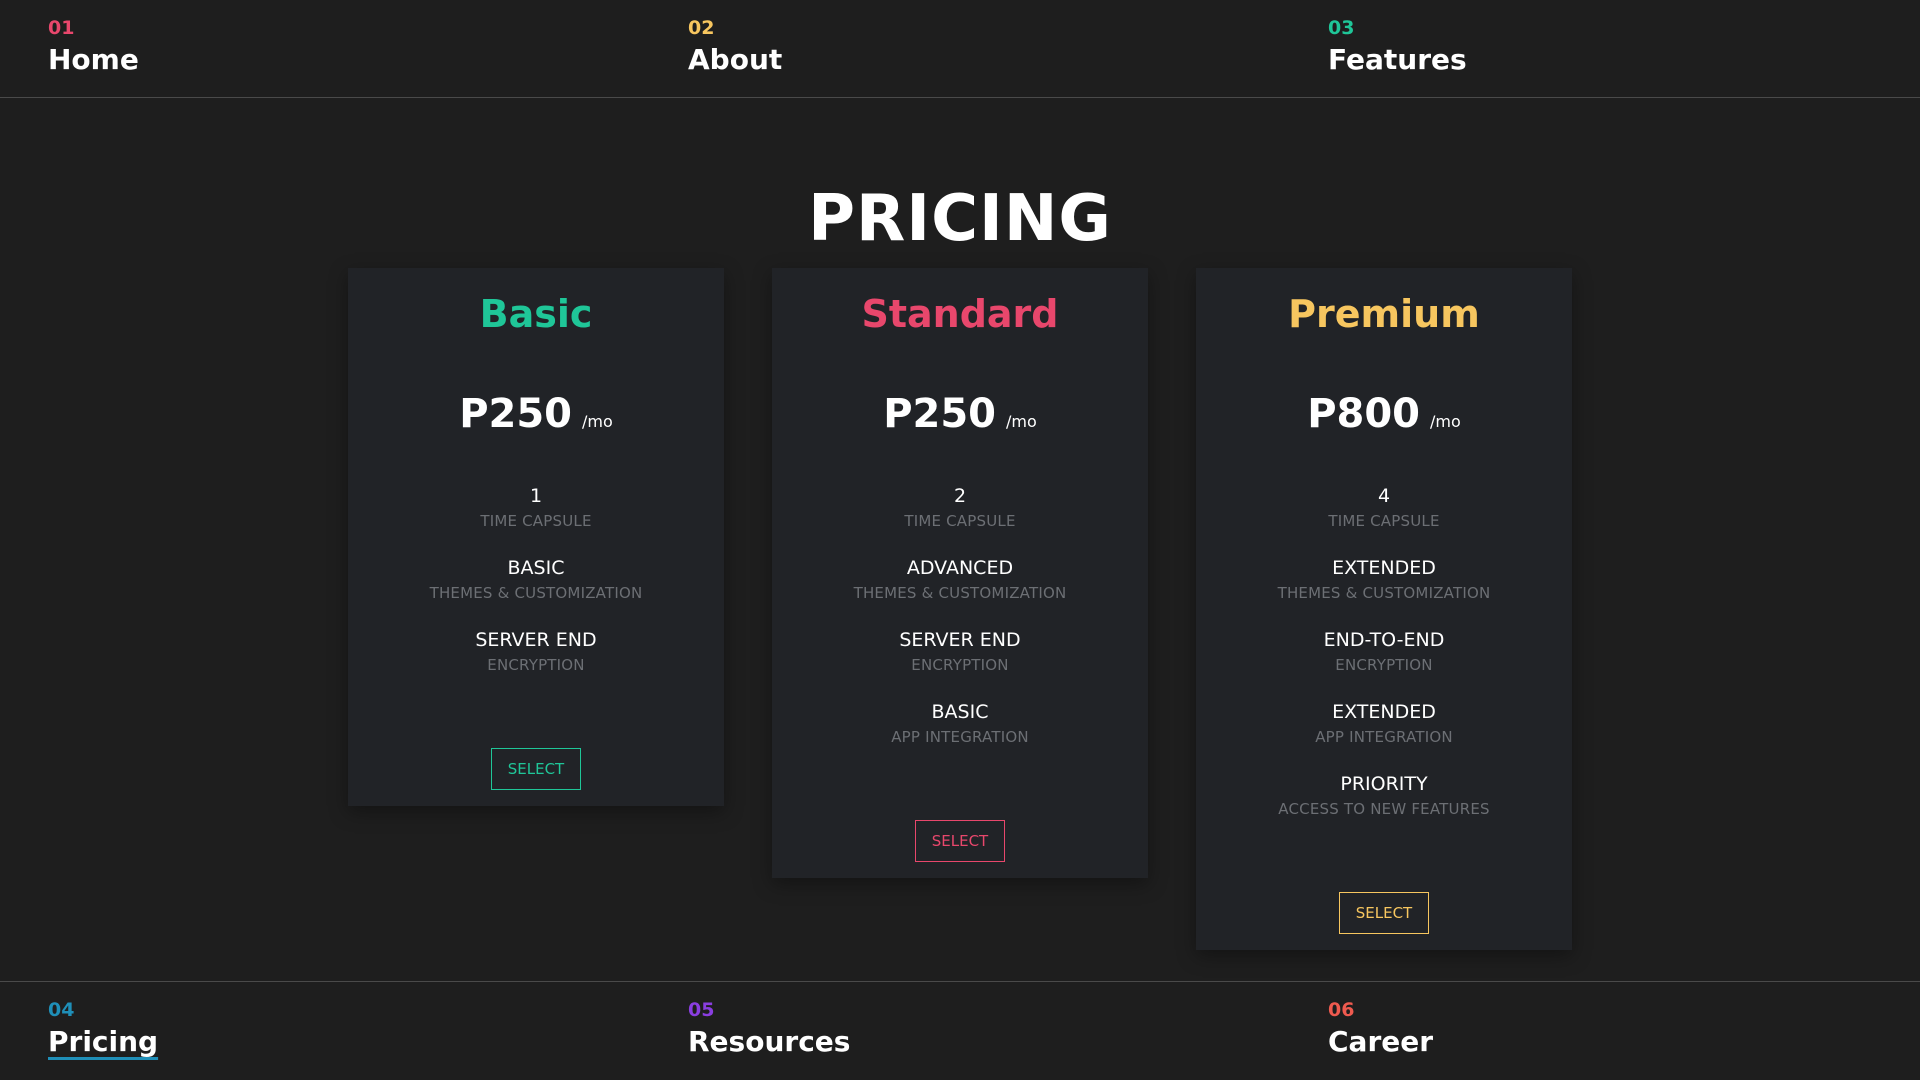 This screenshot has width=1920, height=1080. What do you see at coordinates (61, 1010) in the screenshot?
I see `nav-number: 04` at bounding box center [61, 1010].